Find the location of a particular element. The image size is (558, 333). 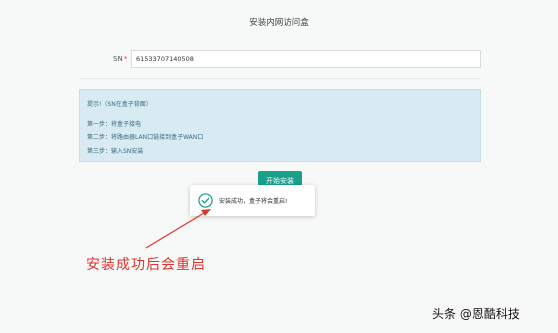

page-title: 安装内网访问盒 is located at coordinates (279, 23).